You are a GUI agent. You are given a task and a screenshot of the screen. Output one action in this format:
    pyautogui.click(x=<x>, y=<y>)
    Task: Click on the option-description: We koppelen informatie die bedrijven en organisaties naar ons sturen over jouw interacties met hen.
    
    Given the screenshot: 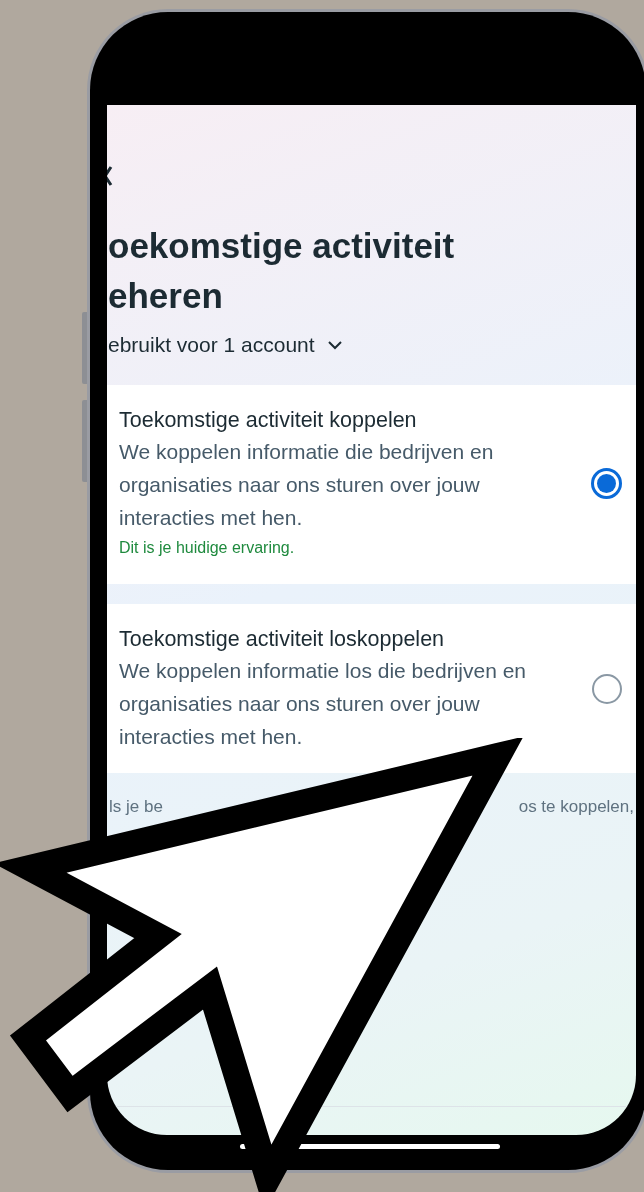 What is the action you would take?
    pyautogui.click(x=307, y=485)
    